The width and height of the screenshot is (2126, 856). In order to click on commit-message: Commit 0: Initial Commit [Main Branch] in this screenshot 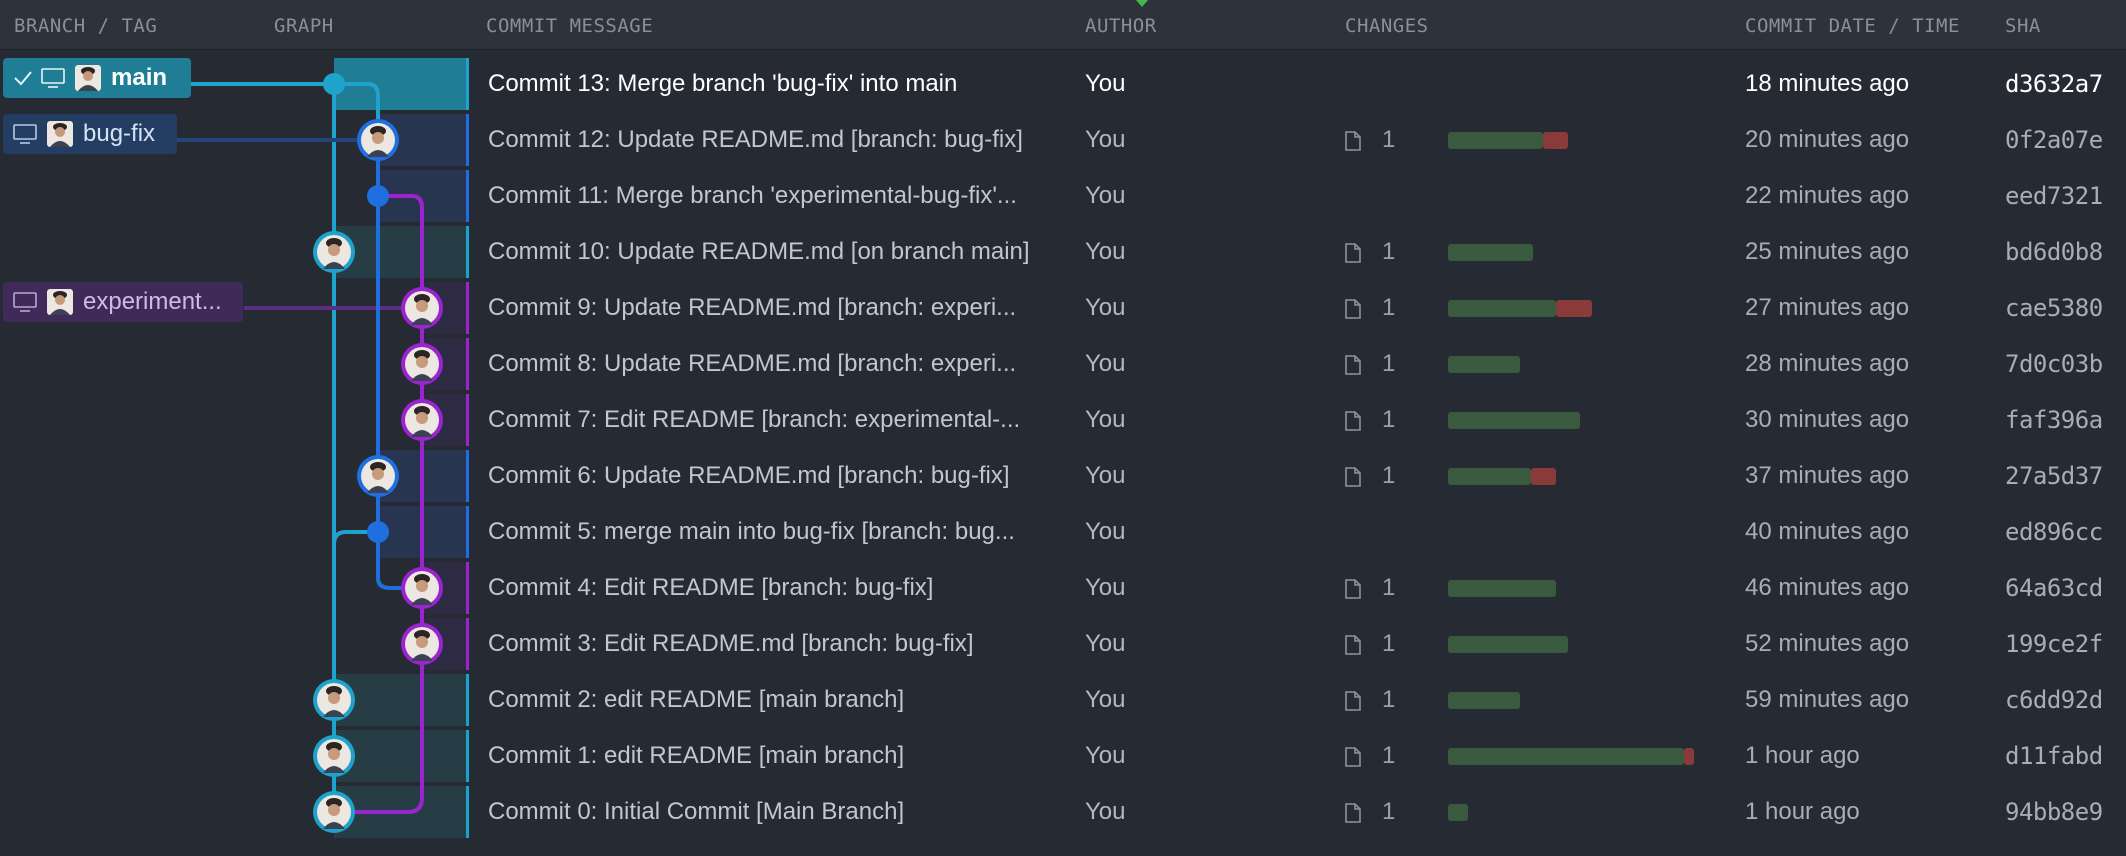, I will do `click(696, 811)`.